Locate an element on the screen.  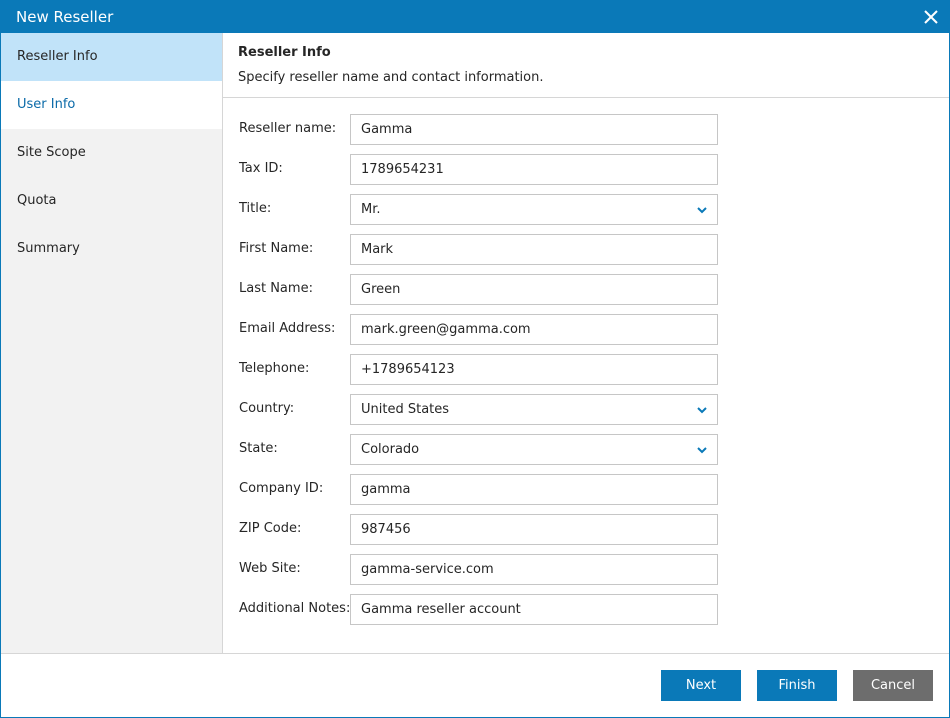
sidebar-item-summary: Summary is located at coordinates (111, 249).